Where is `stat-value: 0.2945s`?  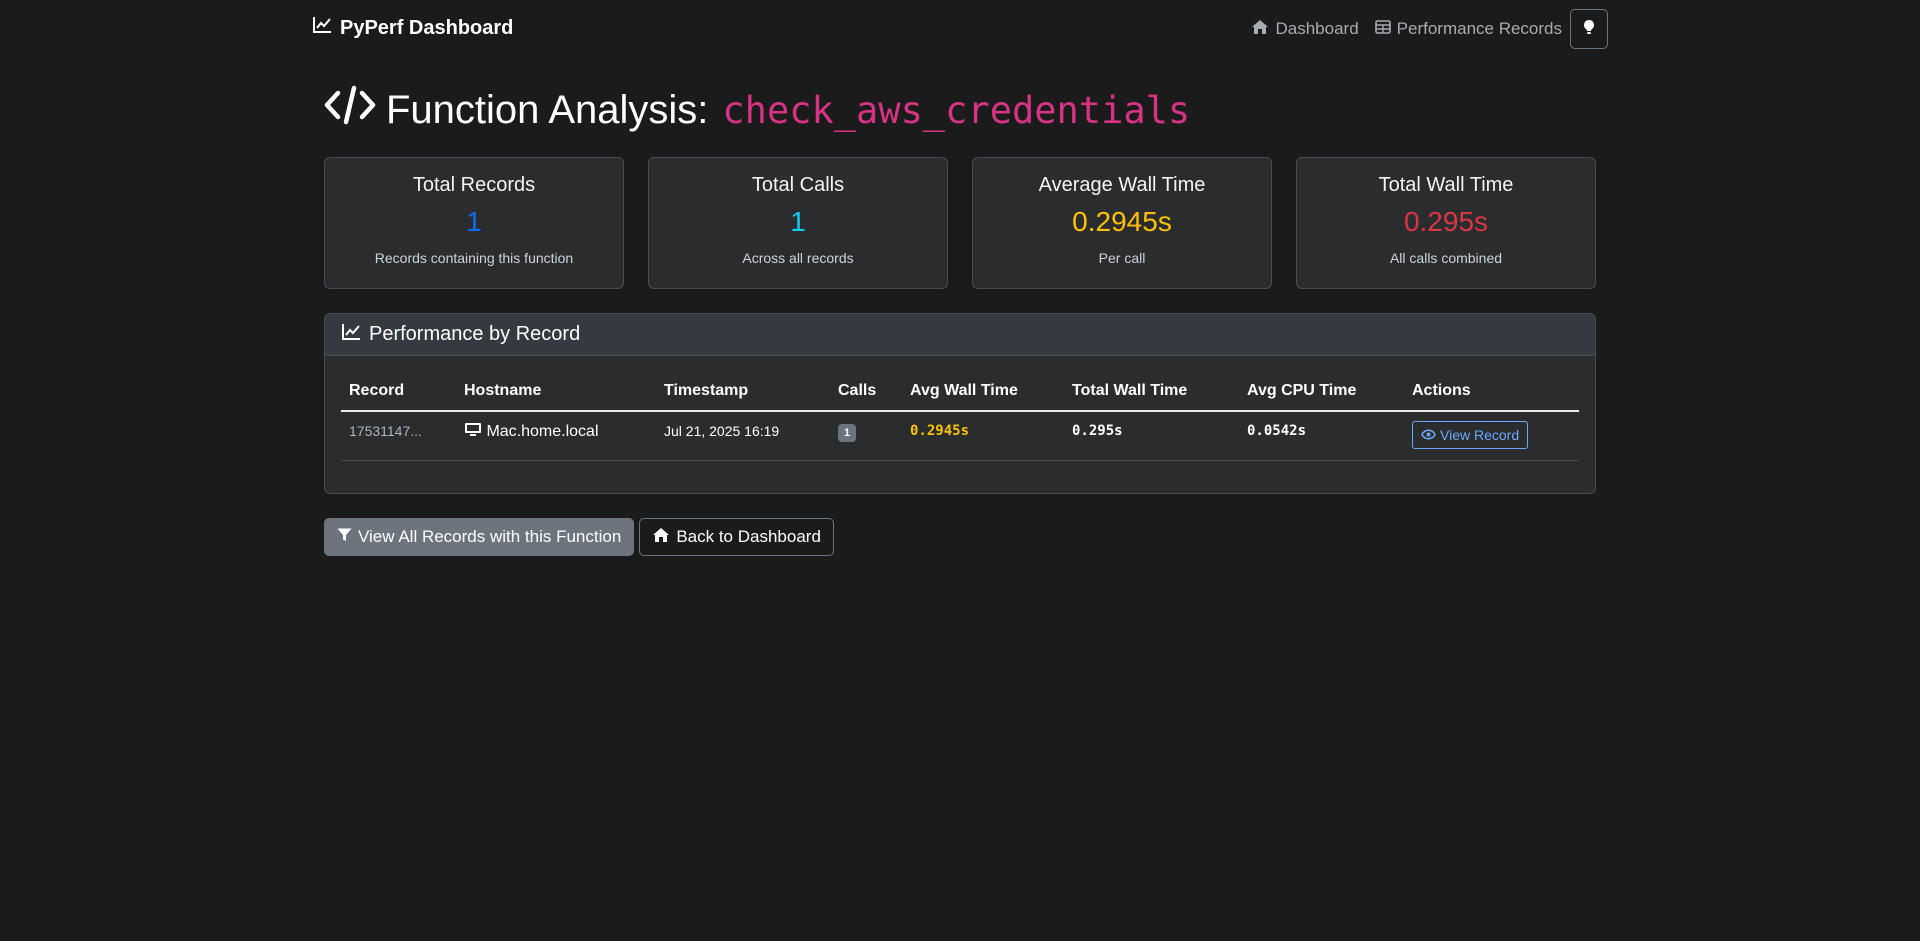 stat-value: 0.2945s is located at coordinates (1122, 221).